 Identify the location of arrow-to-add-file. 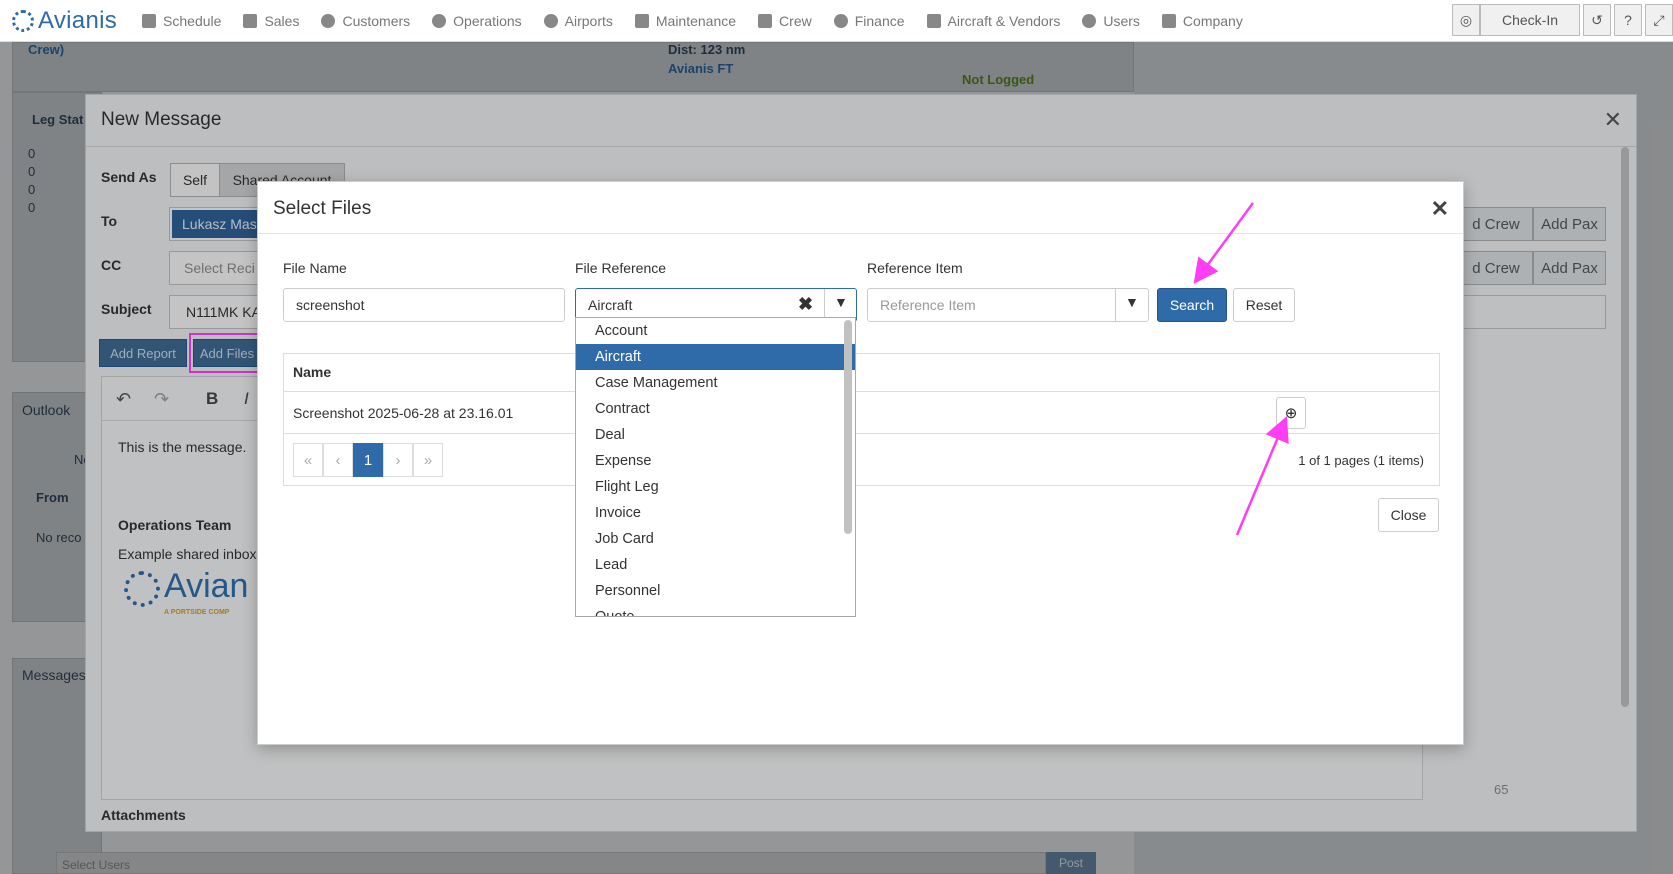
(1262, 476).